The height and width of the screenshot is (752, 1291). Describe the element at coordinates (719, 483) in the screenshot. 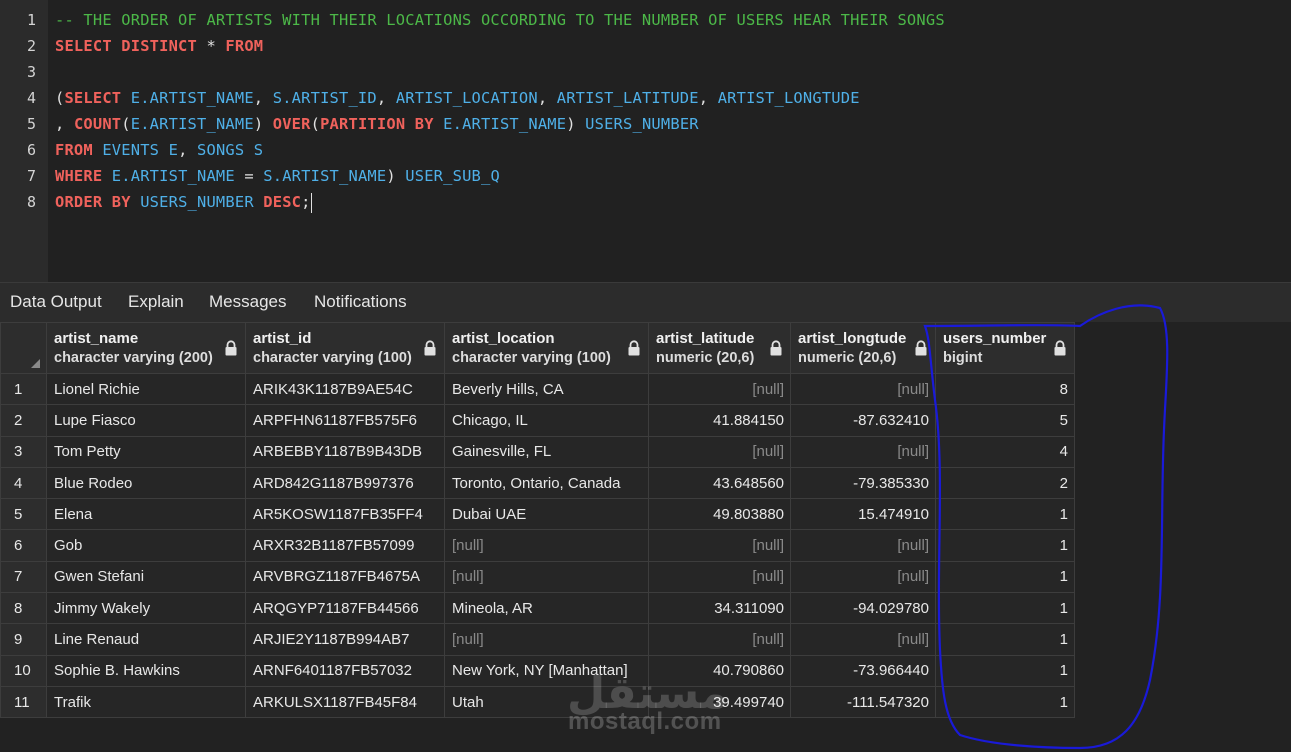

I see `table-cell: 43.648560` at that location.